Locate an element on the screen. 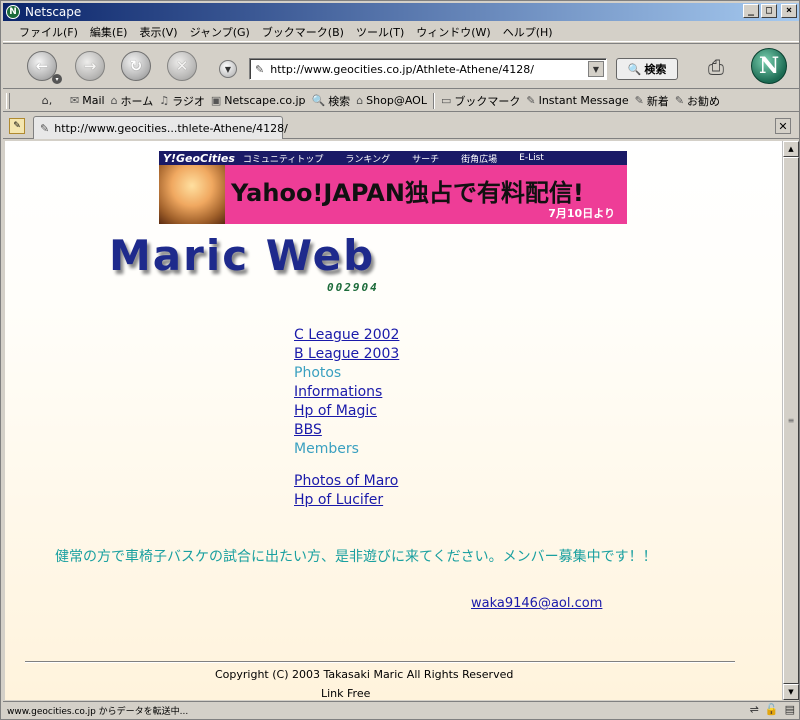  menu-bookmarks: ブックマーク(B) is located at coordinates (303, 32).